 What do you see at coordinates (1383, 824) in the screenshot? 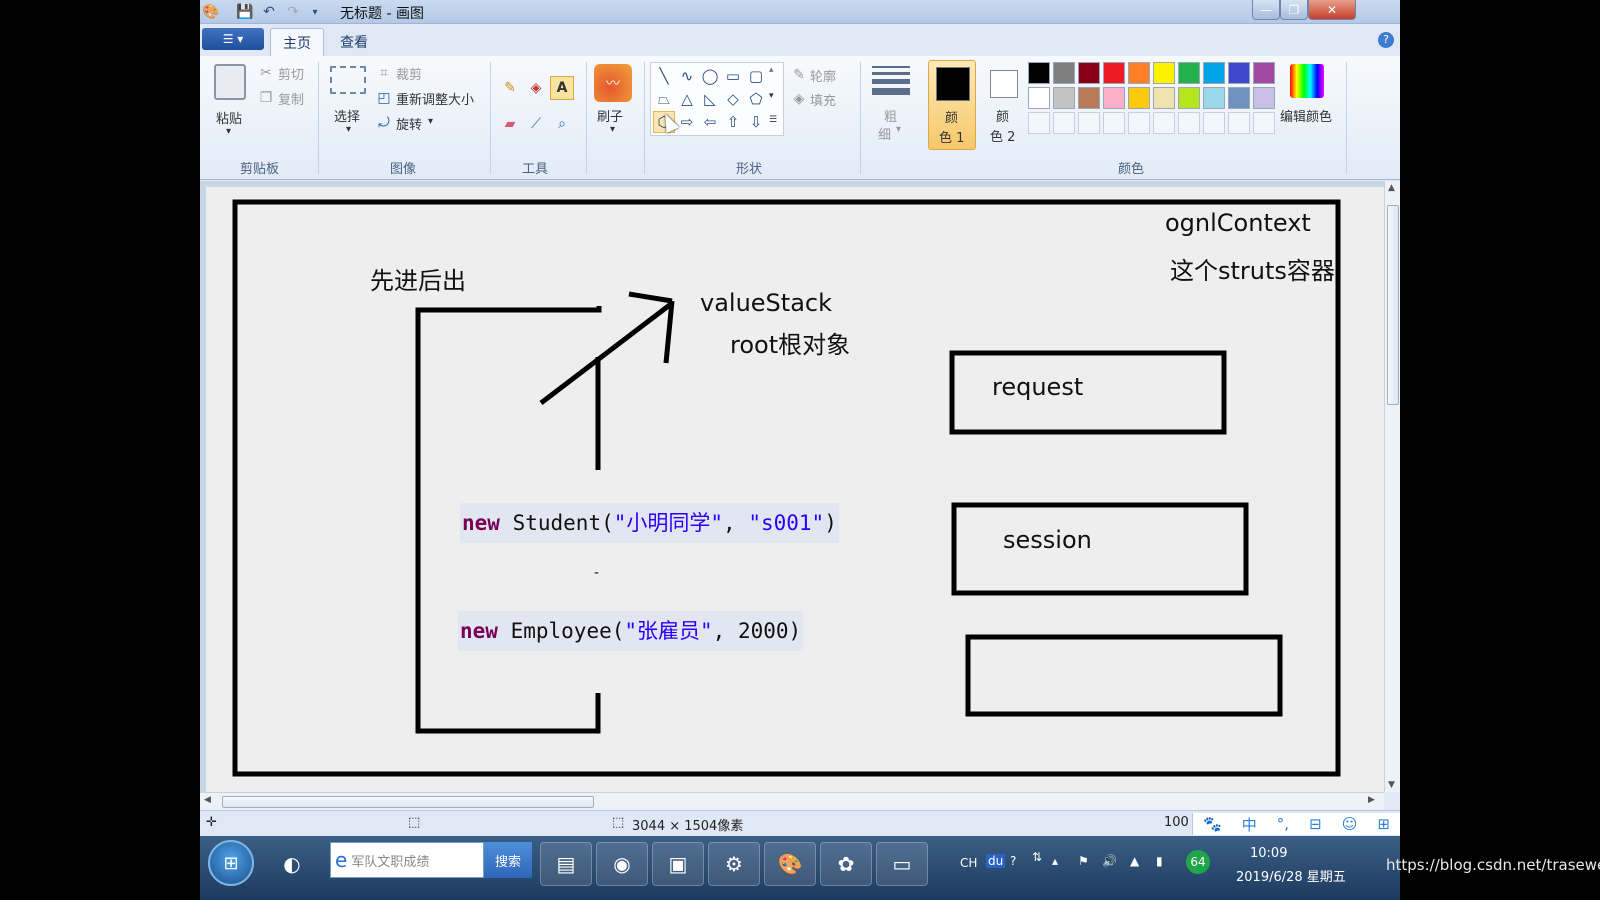
I see `ime-grid-icon: ⊞` at bounding box center [1383, 824].